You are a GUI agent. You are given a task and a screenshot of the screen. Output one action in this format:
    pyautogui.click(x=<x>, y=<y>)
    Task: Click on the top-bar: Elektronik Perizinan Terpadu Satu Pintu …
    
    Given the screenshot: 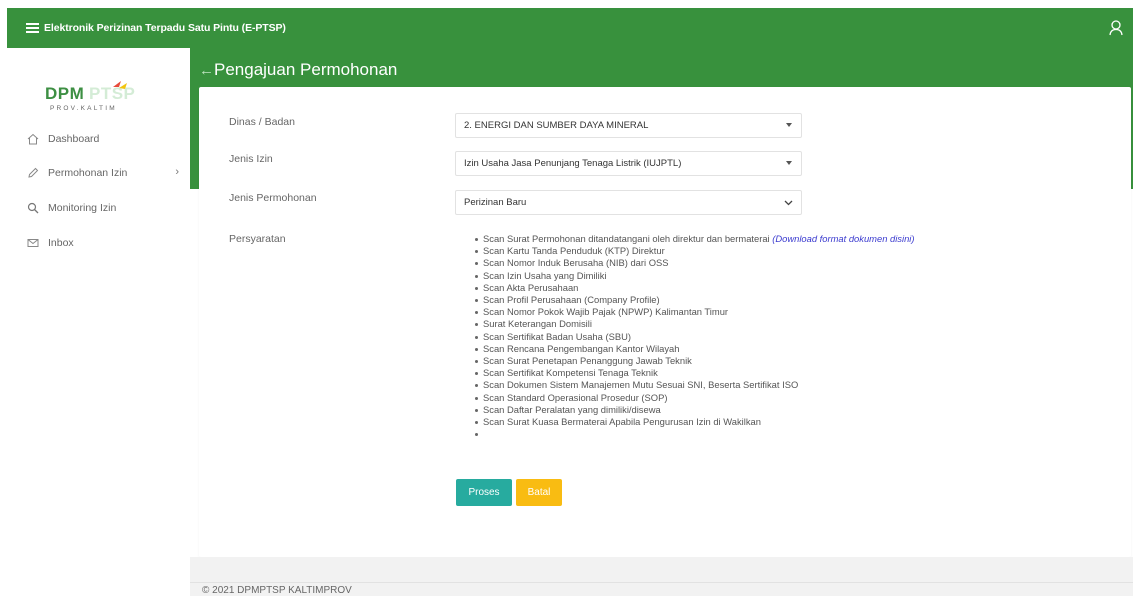 What is the action you would take?
    pyautogui.click(x=570, y=28)
    